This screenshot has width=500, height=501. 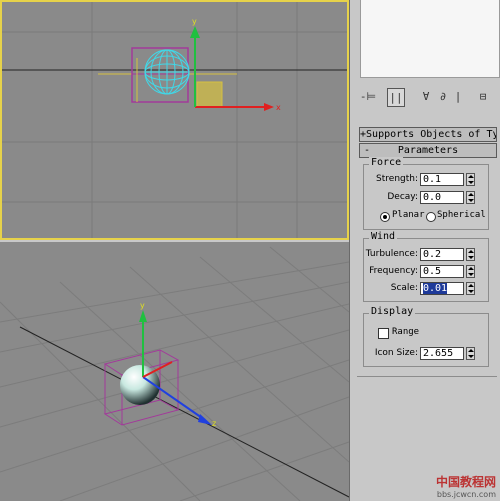 I want to click on site-watermark: 中国教程网 bbs.jcwcn.com, so click(x=466, y=486).